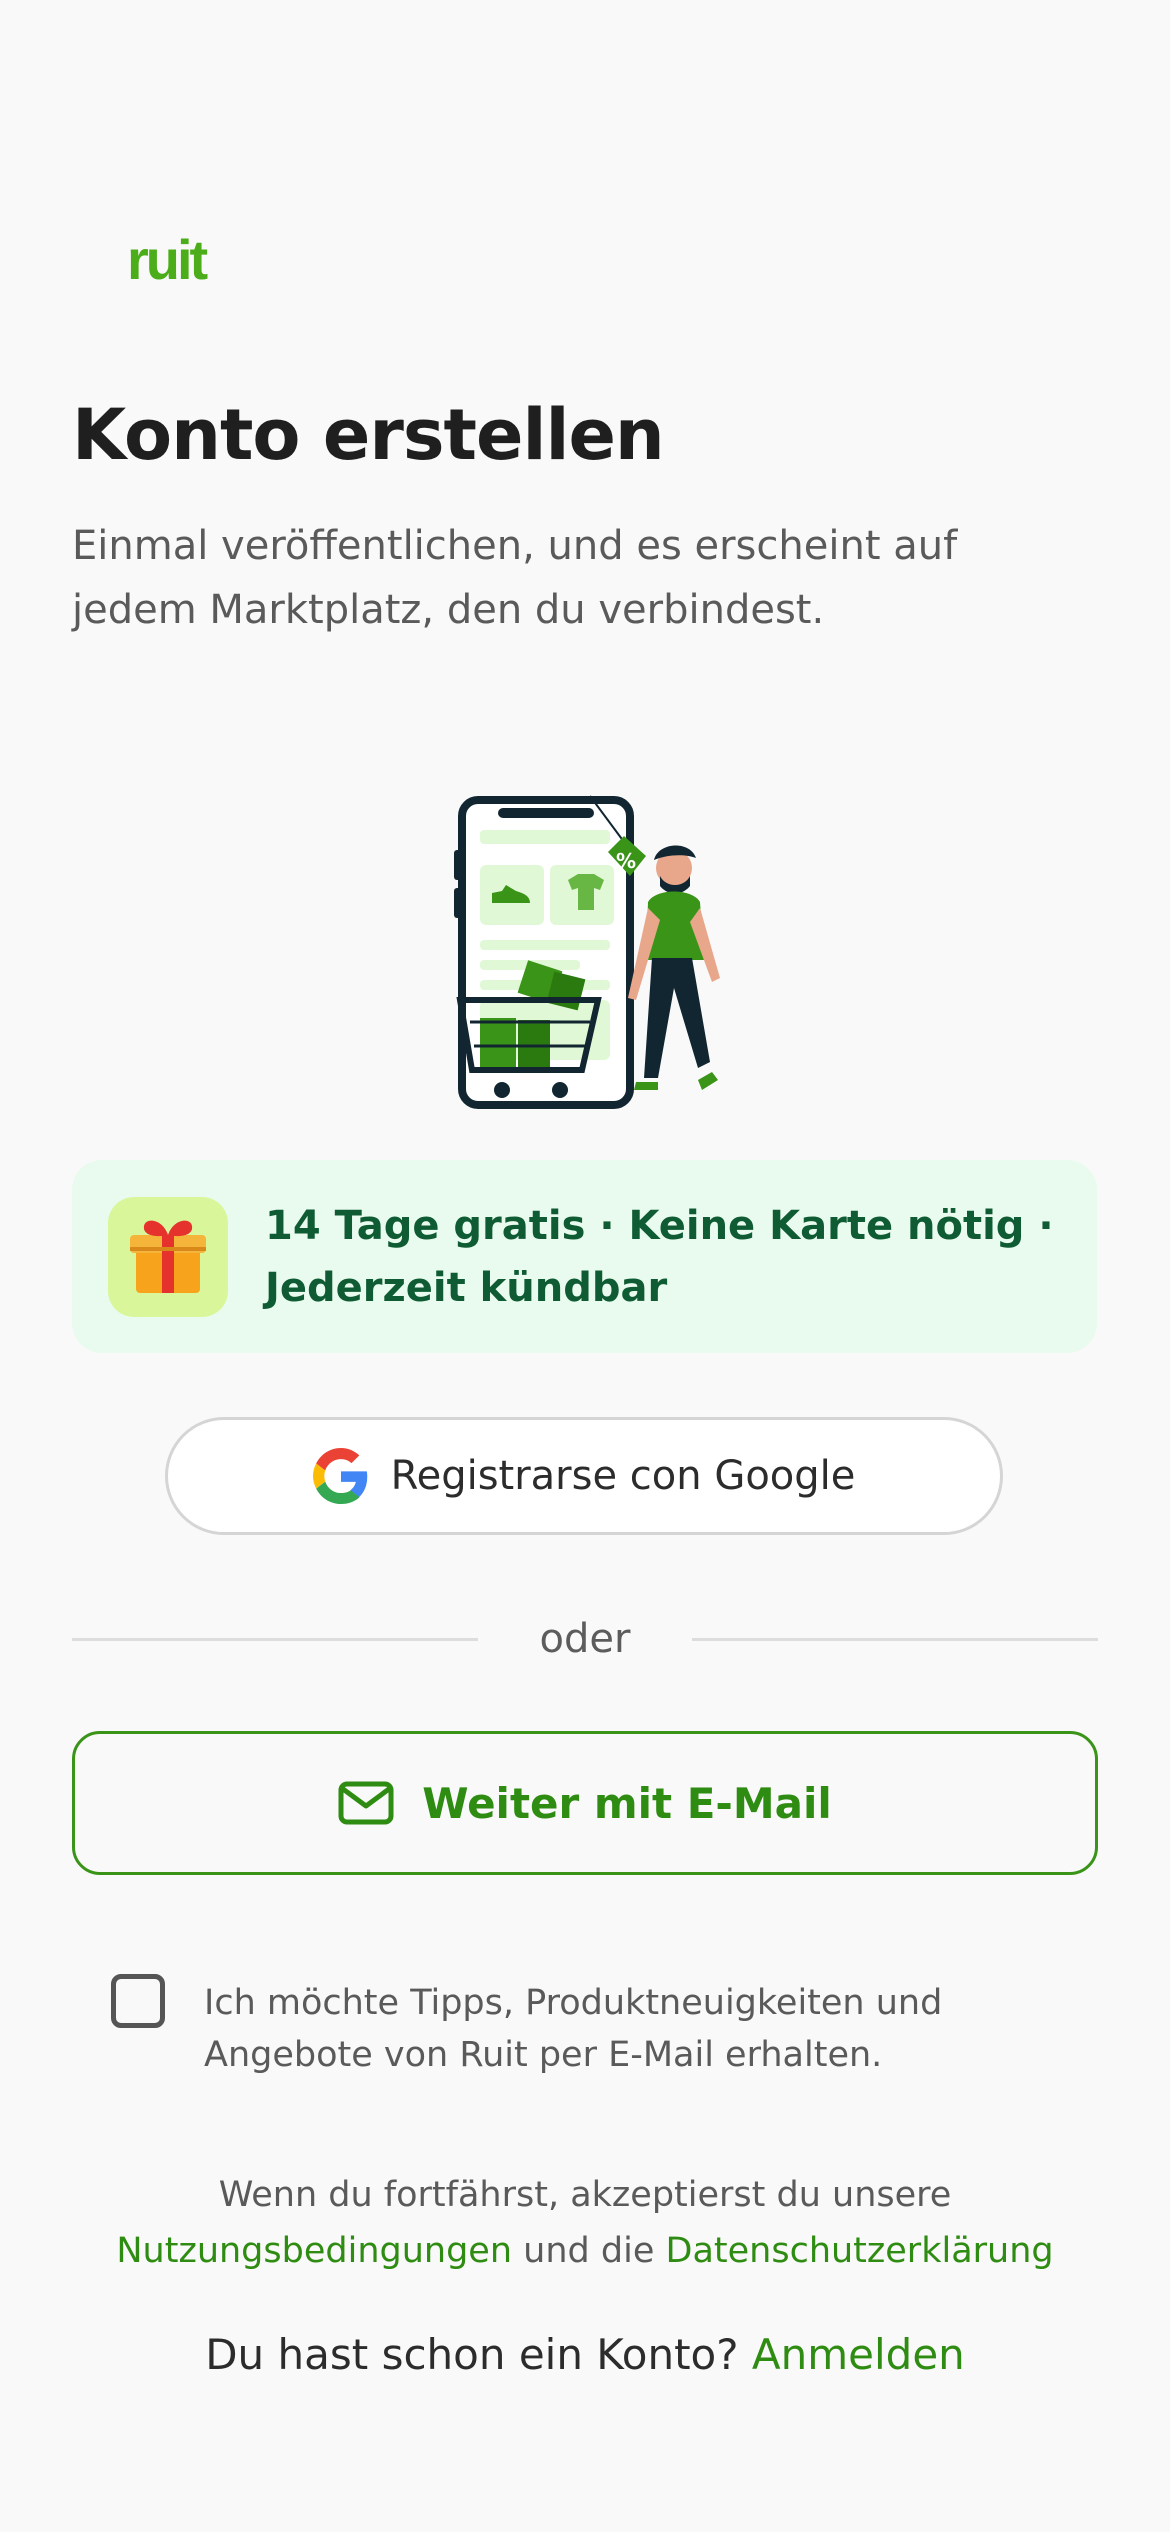 The width and height of the screenshot is (1170, 2532). Describe the element at coordinates (587, 952) in the screenshot. I see `shopping-phone-illustration: %` at that location.